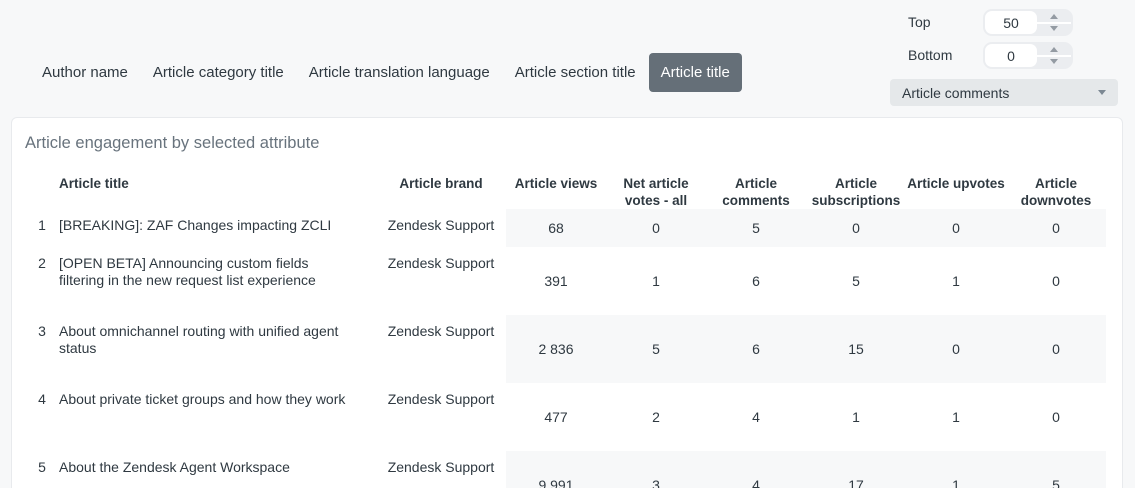  What do you see at coordinates (930, 55) in the screenshot?
I see `bottom-label: Bottom` at bounding box center [930, 55].